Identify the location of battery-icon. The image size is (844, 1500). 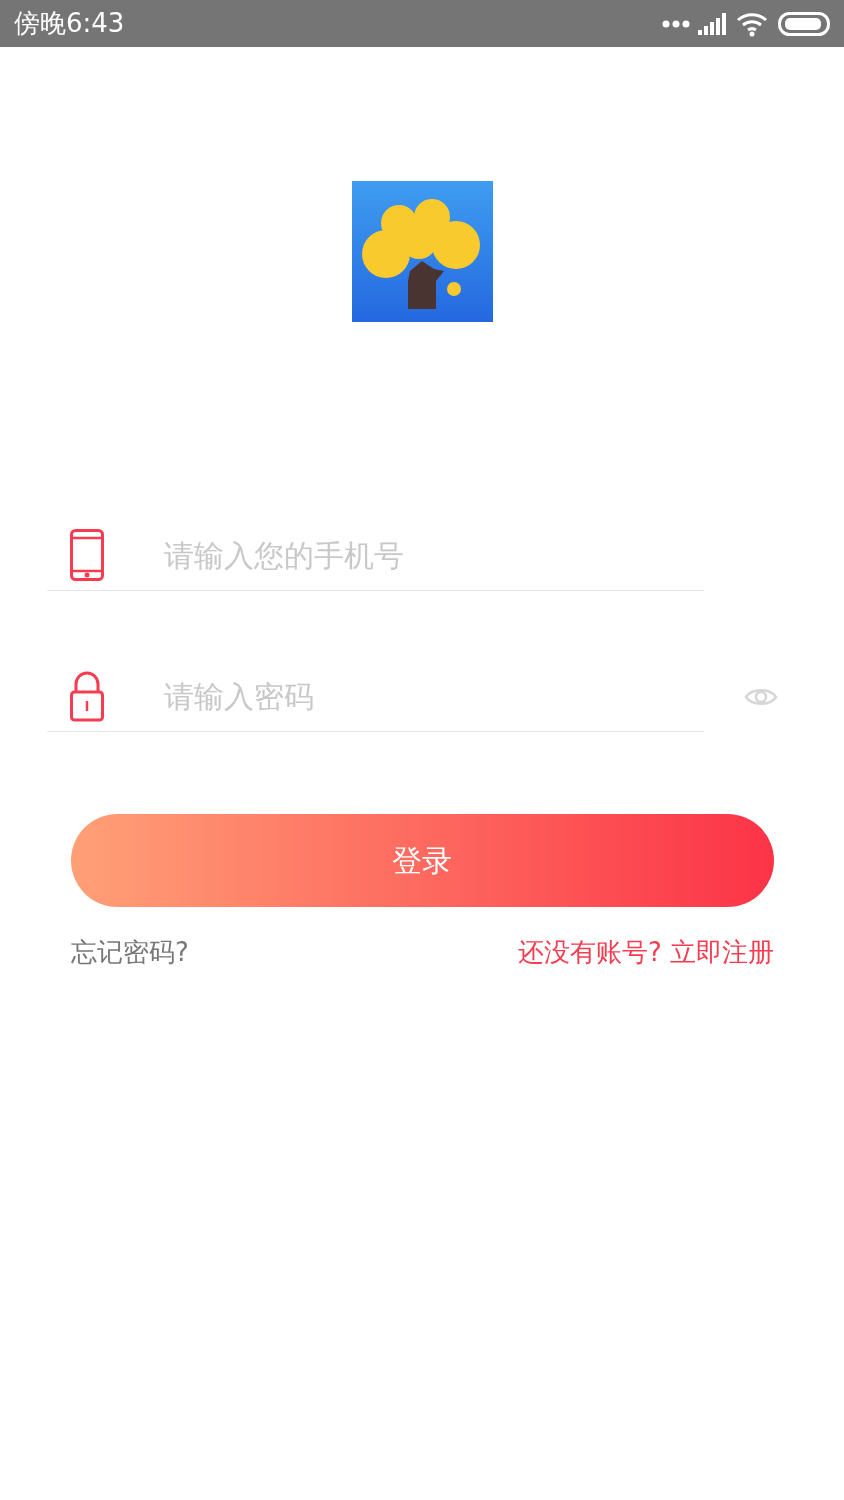
(804, 23).